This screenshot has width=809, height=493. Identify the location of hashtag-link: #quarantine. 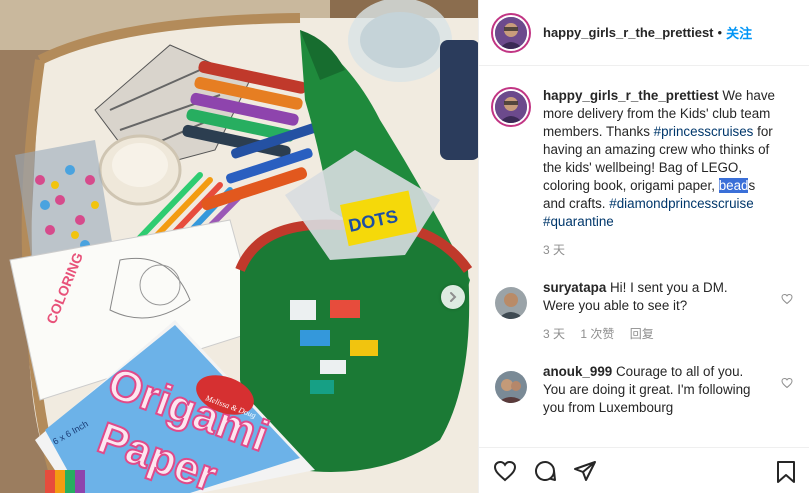
(578, 221).